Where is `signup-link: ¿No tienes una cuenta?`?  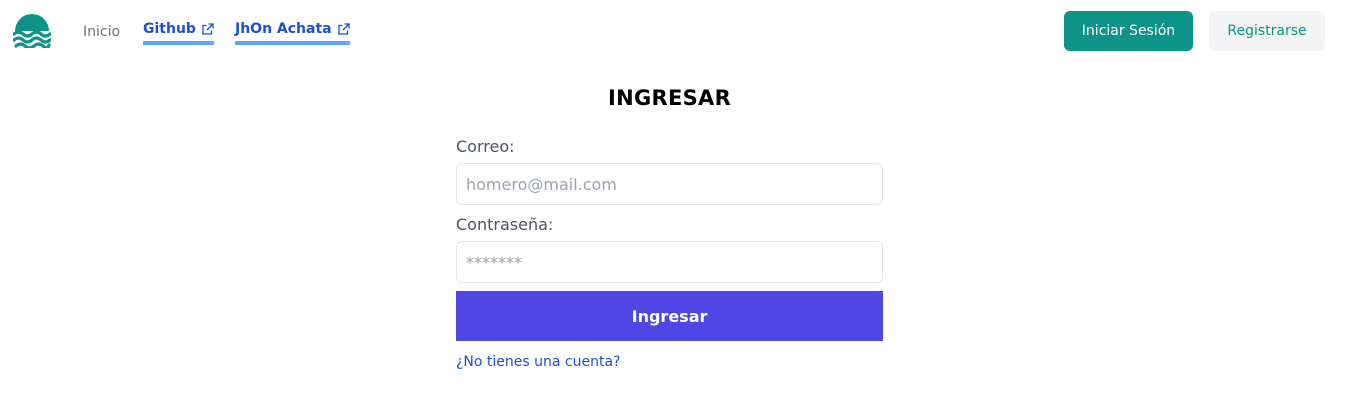
signup-link: ¿No tienes una cuenta? is located at coordinates (538, 362).